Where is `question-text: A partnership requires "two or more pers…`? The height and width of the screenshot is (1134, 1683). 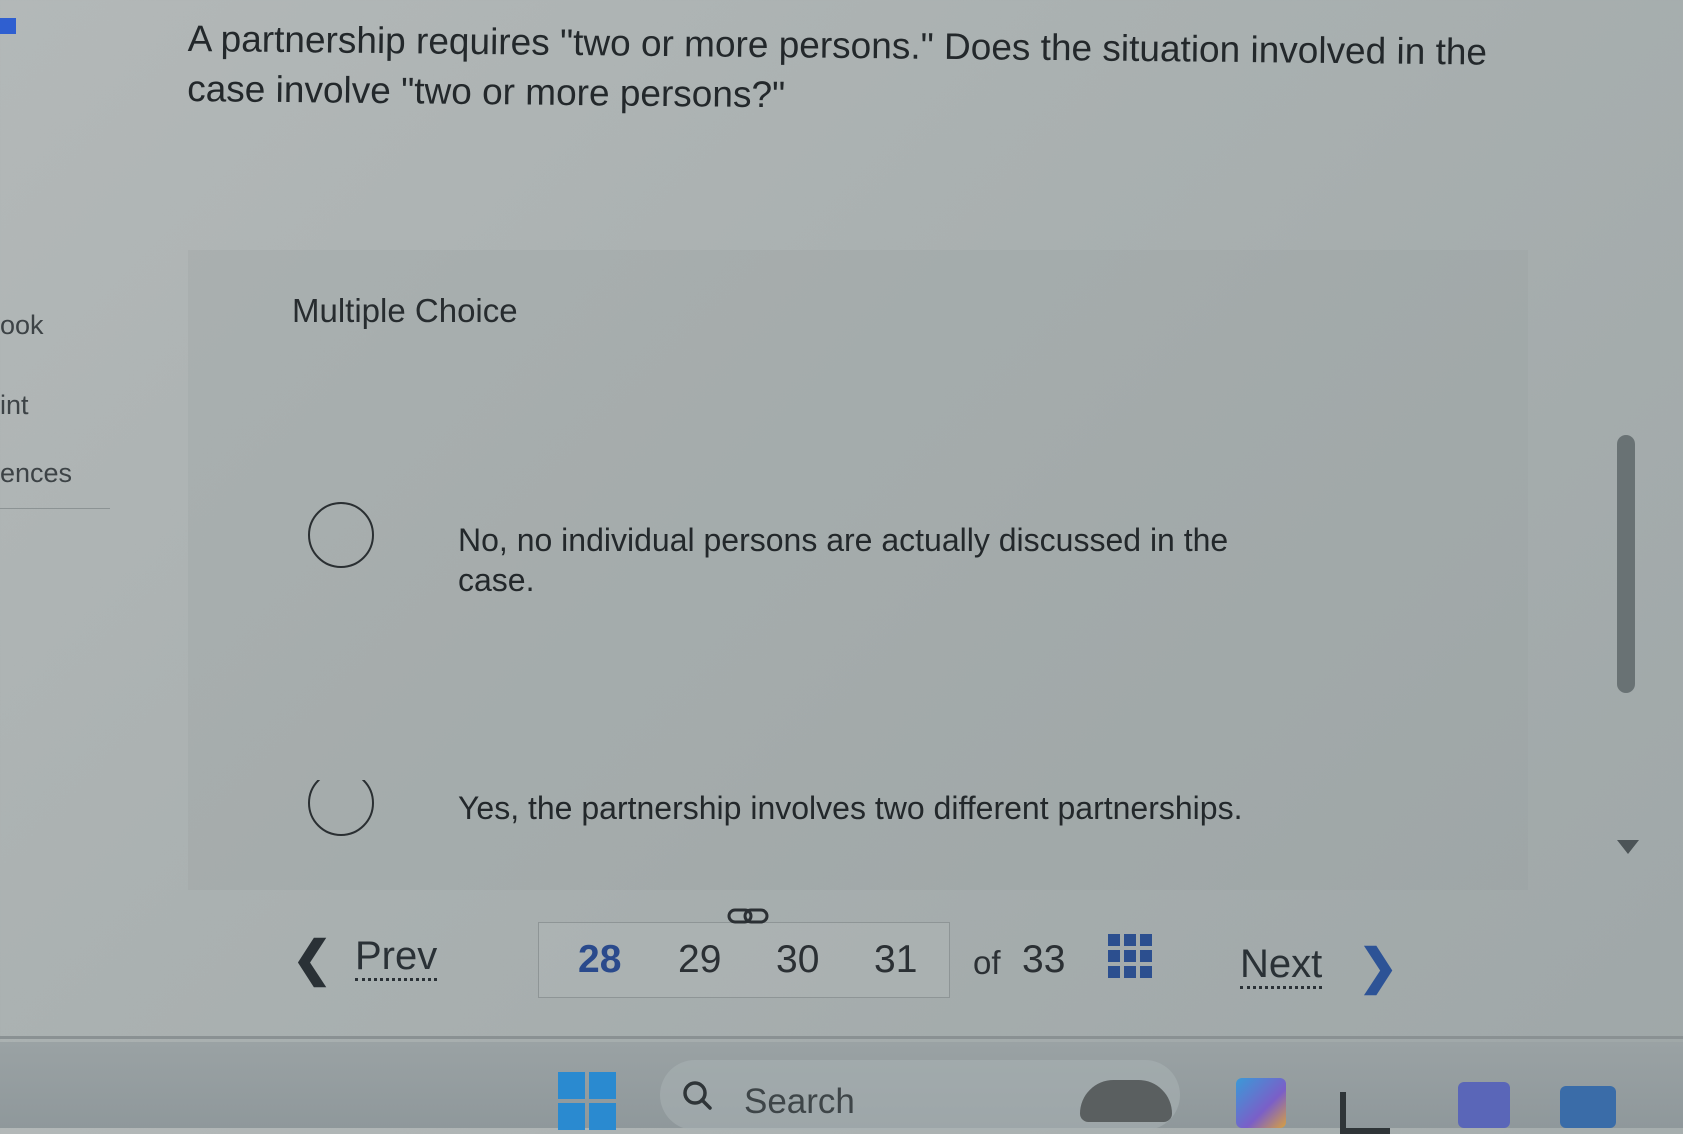
question-text: A partnership requires "two or more pers… is located at coordinates (837, 66).